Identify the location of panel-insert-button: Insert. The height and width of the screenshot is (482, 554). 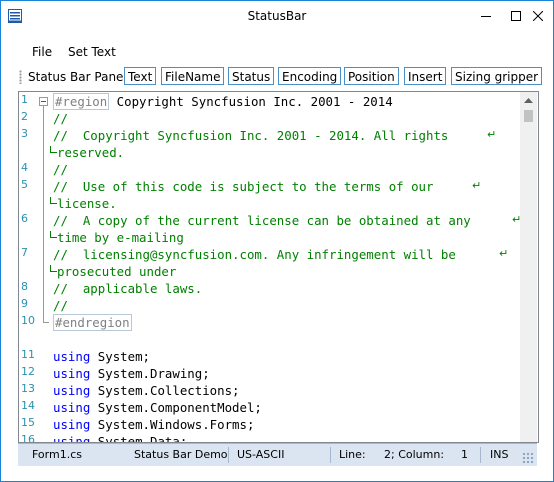
(425, 76).